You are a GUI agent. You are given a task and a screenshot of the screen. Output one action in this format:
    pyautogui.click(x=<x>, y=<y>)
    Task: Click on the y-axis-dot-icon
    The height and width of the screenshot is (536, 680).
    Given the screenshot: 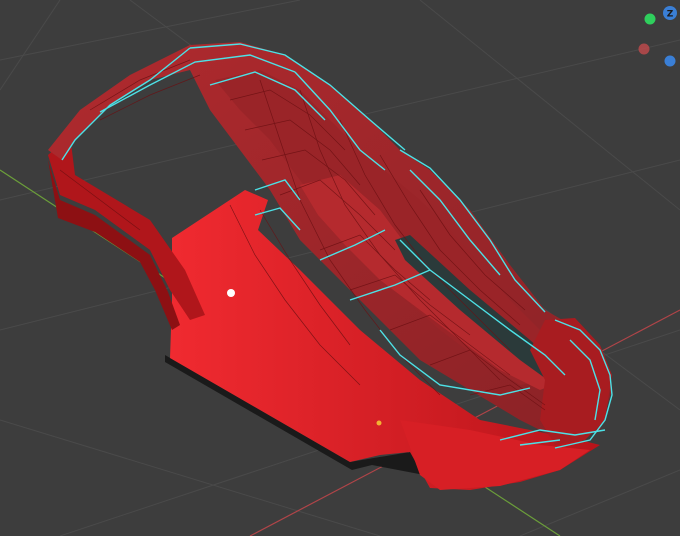 What is the action you would take?
    pyautogui.click(x=650, y=19)
    